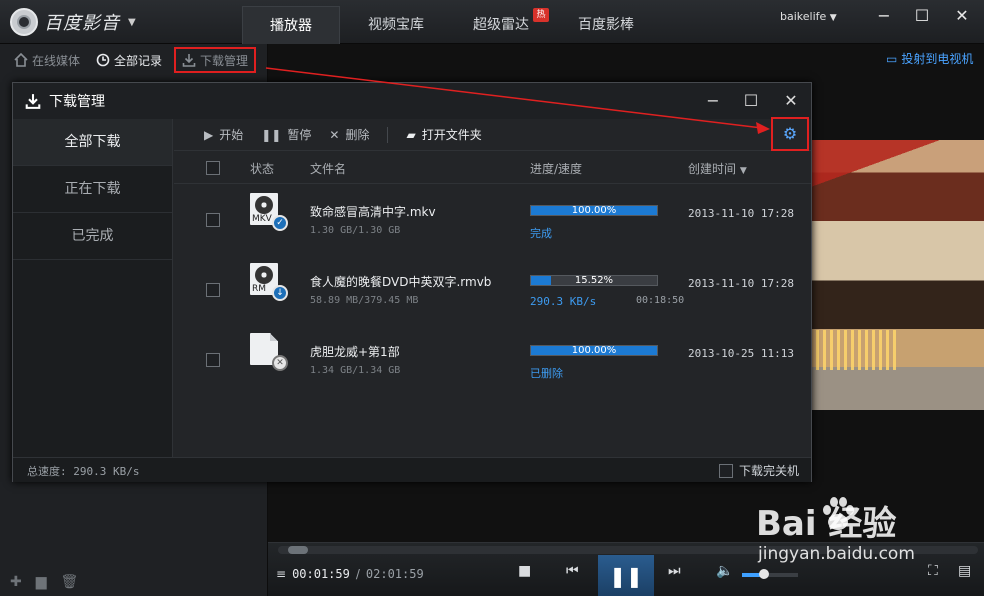 This screenshot has width=984, height=596. What do you see at coordinates (724, 571) in the screenshot?
I see `volume-icon: 🔈` at bounding box center [724, 571].